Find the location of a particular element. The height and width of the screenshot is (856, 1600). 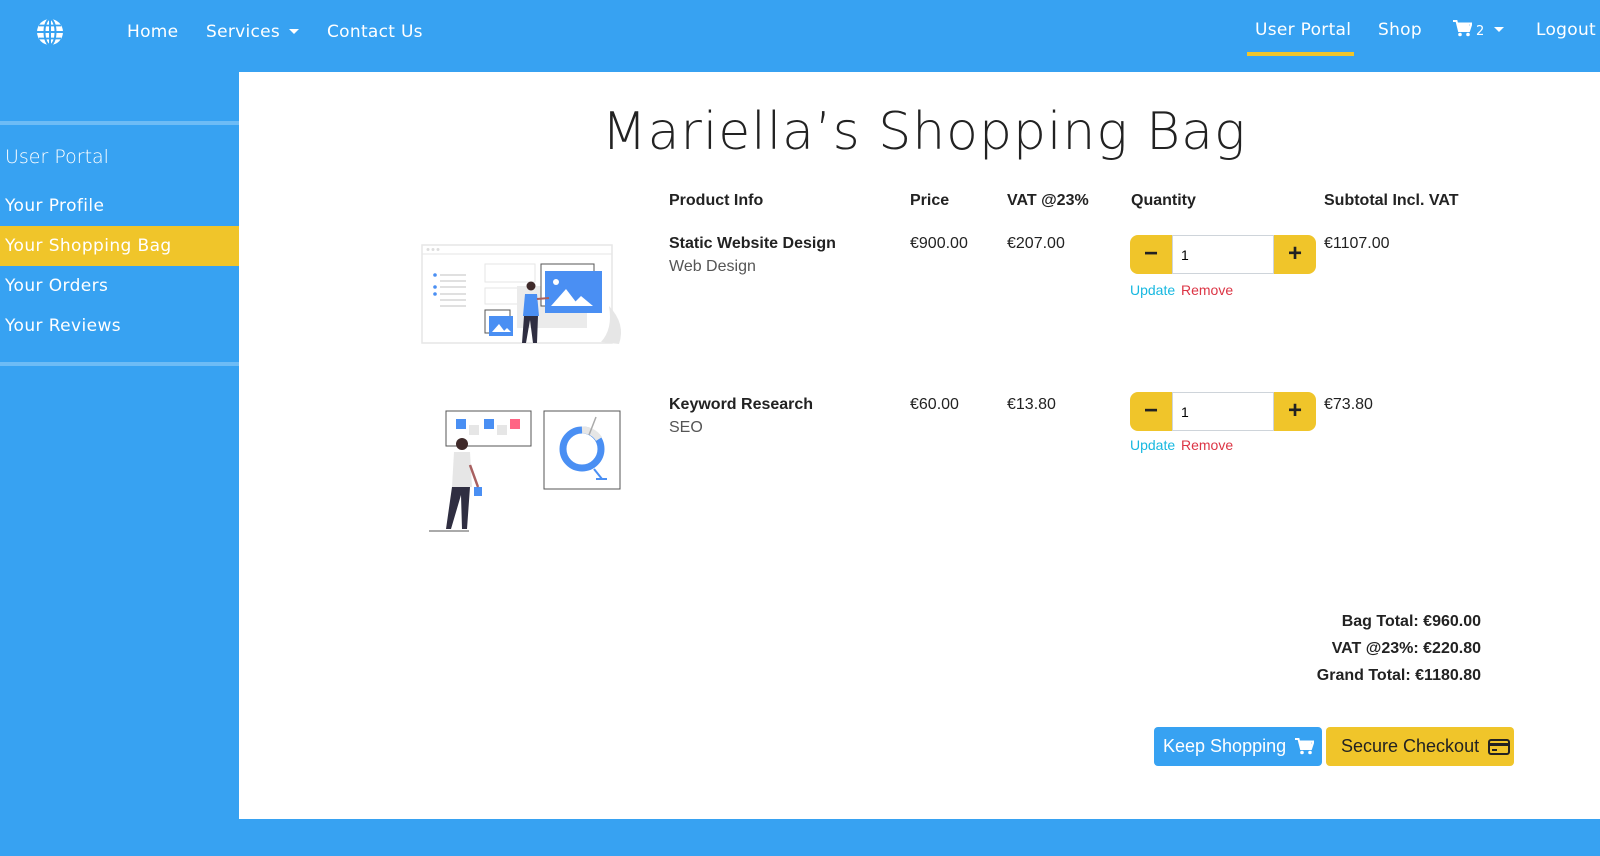

product-name: Keyword Research is located at coordinates (741, 404).